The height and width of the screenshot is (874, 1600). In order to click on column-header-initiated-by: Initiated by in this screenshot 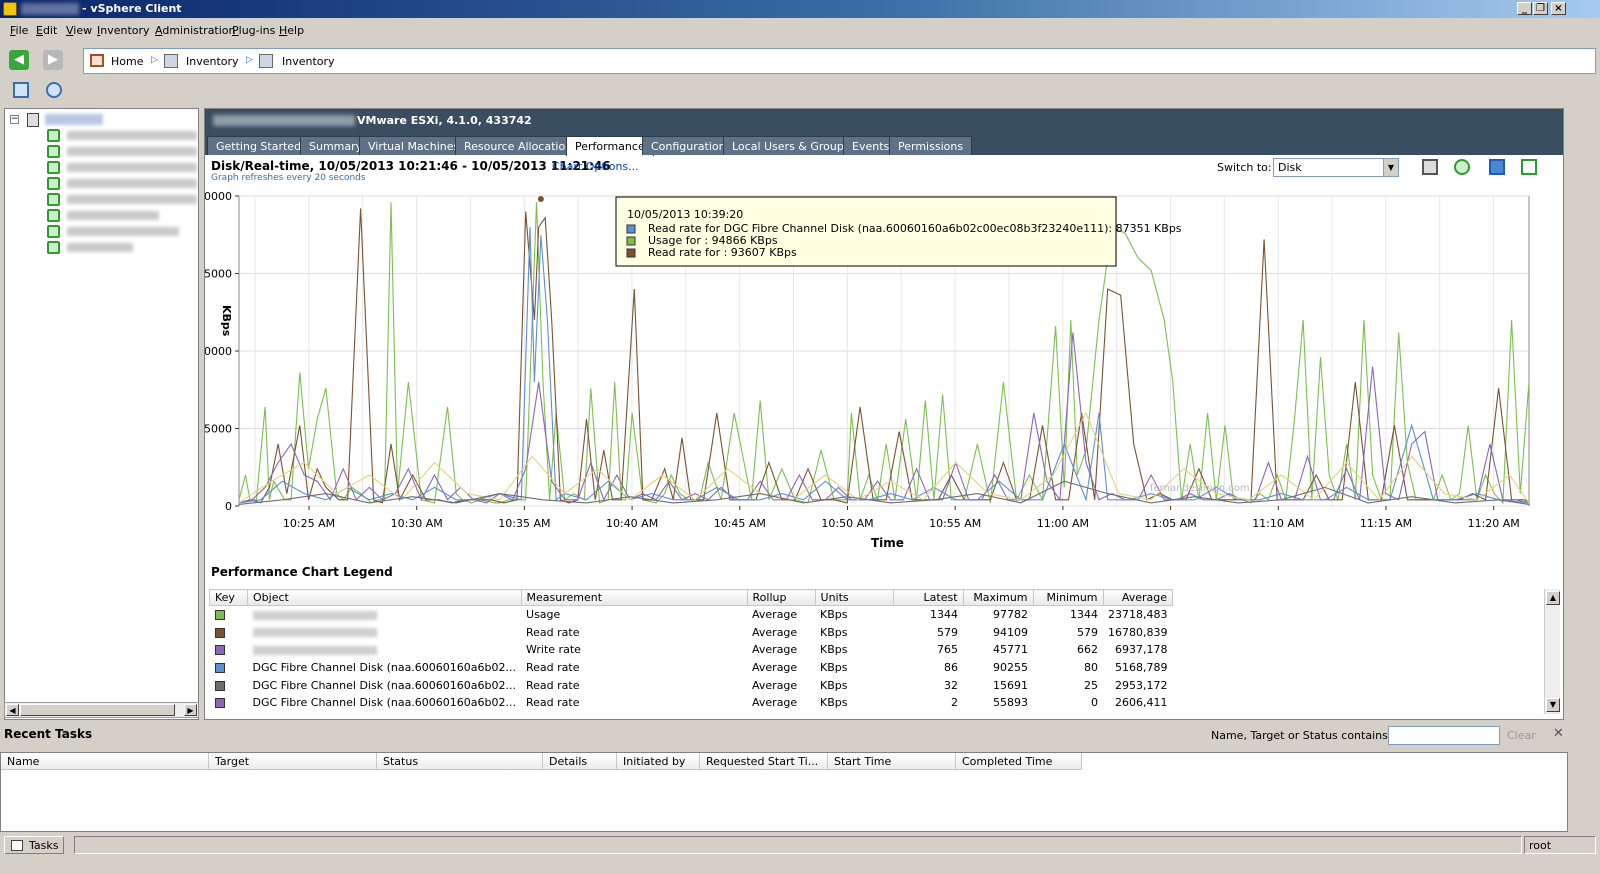, I will do `click(658, 761)`.